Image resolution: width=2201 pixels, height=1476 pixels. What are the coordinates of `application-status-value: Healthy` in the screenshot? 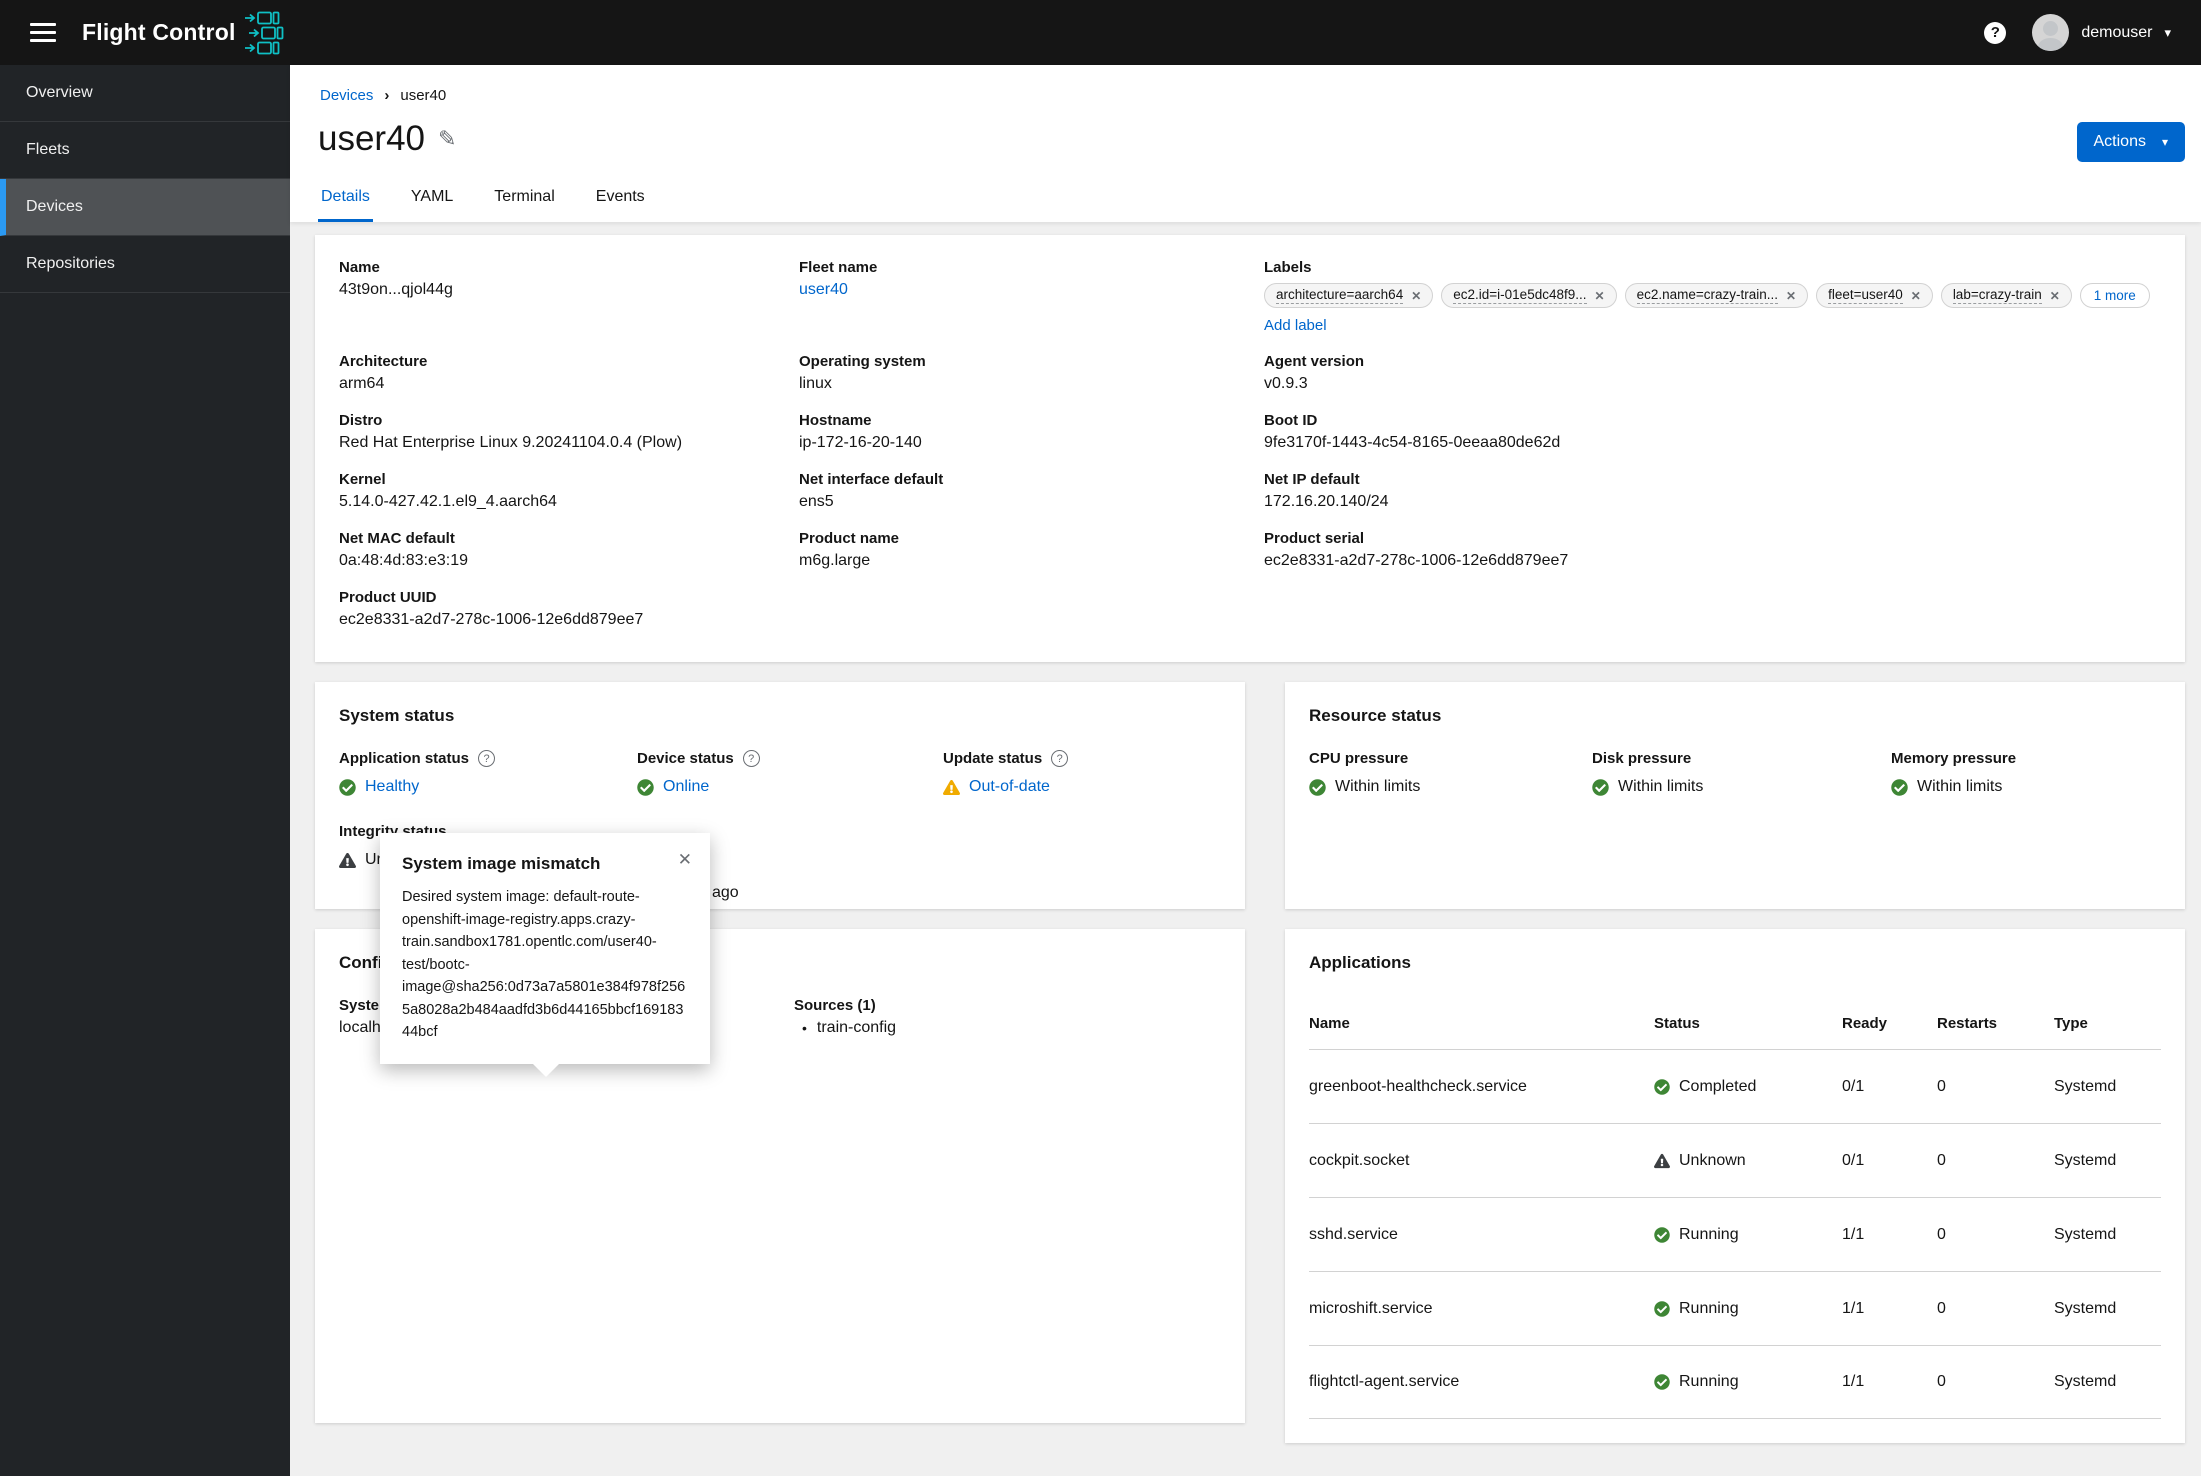 It's located at (392, 787).